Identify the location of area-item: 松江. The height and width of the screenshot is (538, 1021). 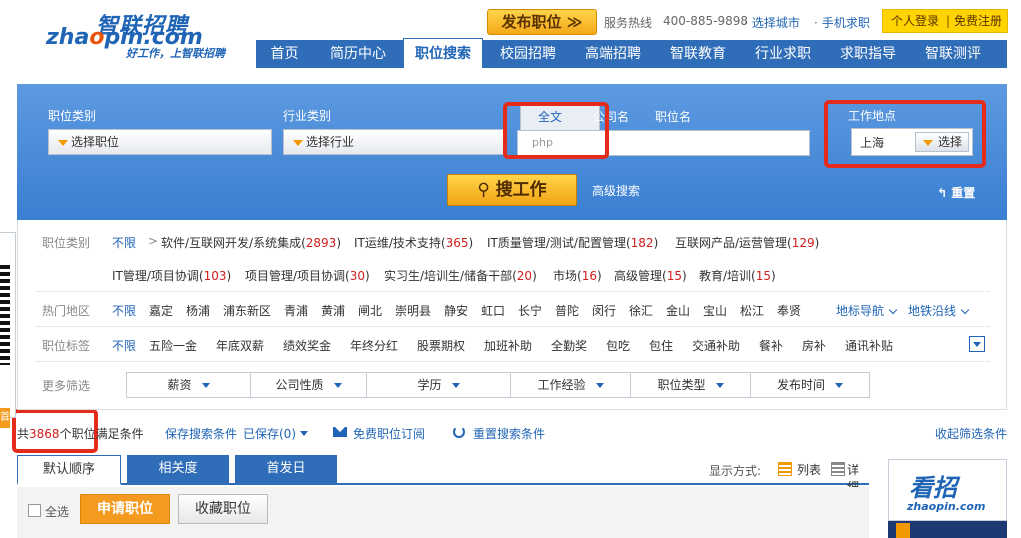
(752, 310).